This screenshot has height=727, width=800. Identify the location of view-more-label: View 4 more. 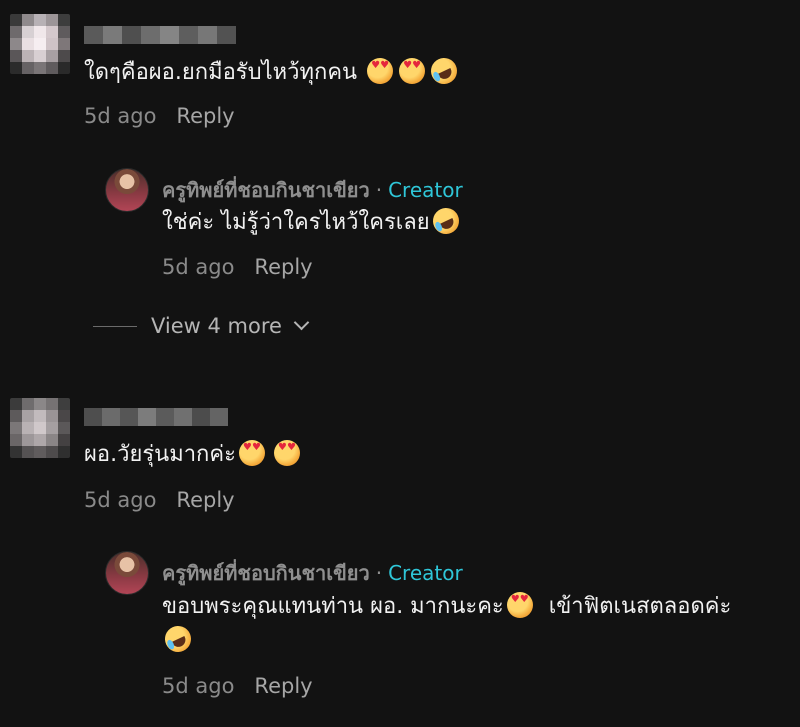
(216, 326).